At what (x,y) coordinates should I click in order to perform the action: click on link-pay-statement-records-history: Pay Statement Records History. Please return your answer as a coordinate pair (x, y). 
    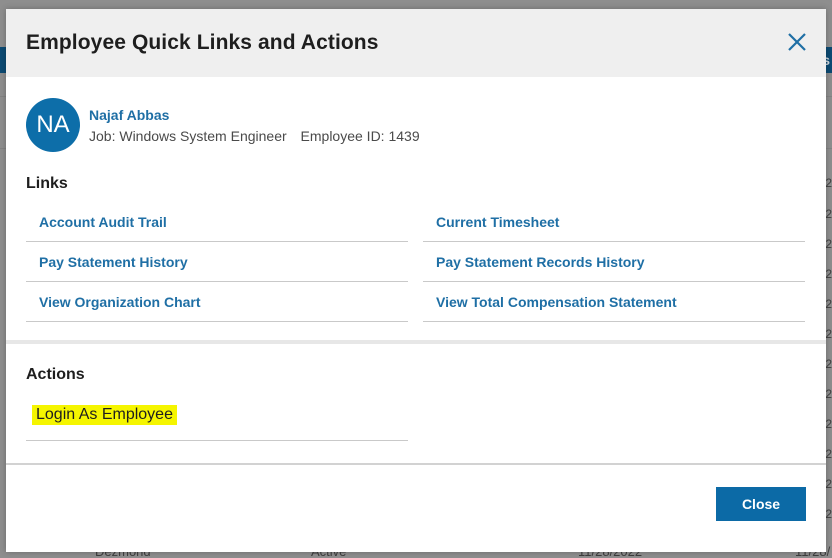
    Looking at the image, I should click on (614, 262).